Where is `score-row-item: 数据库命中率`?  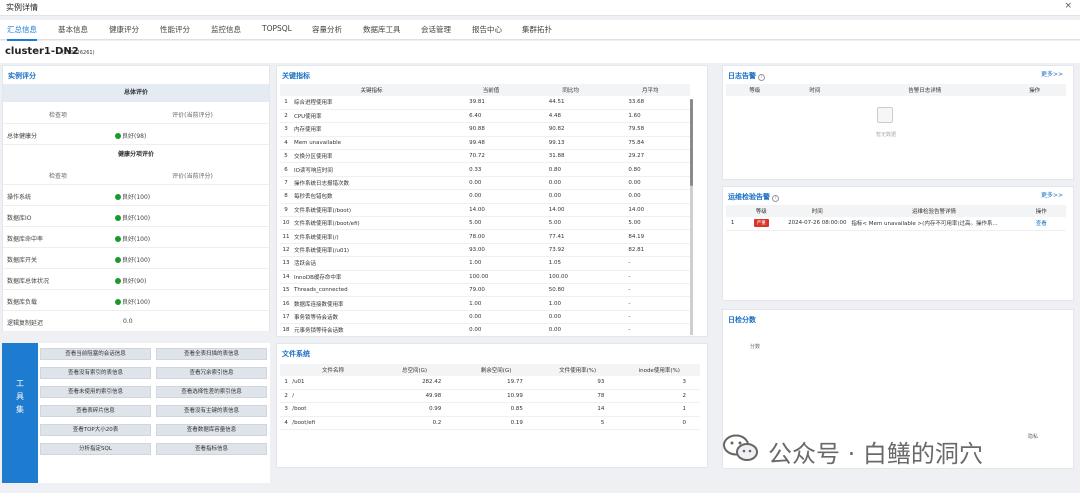 score-row-item: 数据库命中率 is located at coordinates (25, 239).